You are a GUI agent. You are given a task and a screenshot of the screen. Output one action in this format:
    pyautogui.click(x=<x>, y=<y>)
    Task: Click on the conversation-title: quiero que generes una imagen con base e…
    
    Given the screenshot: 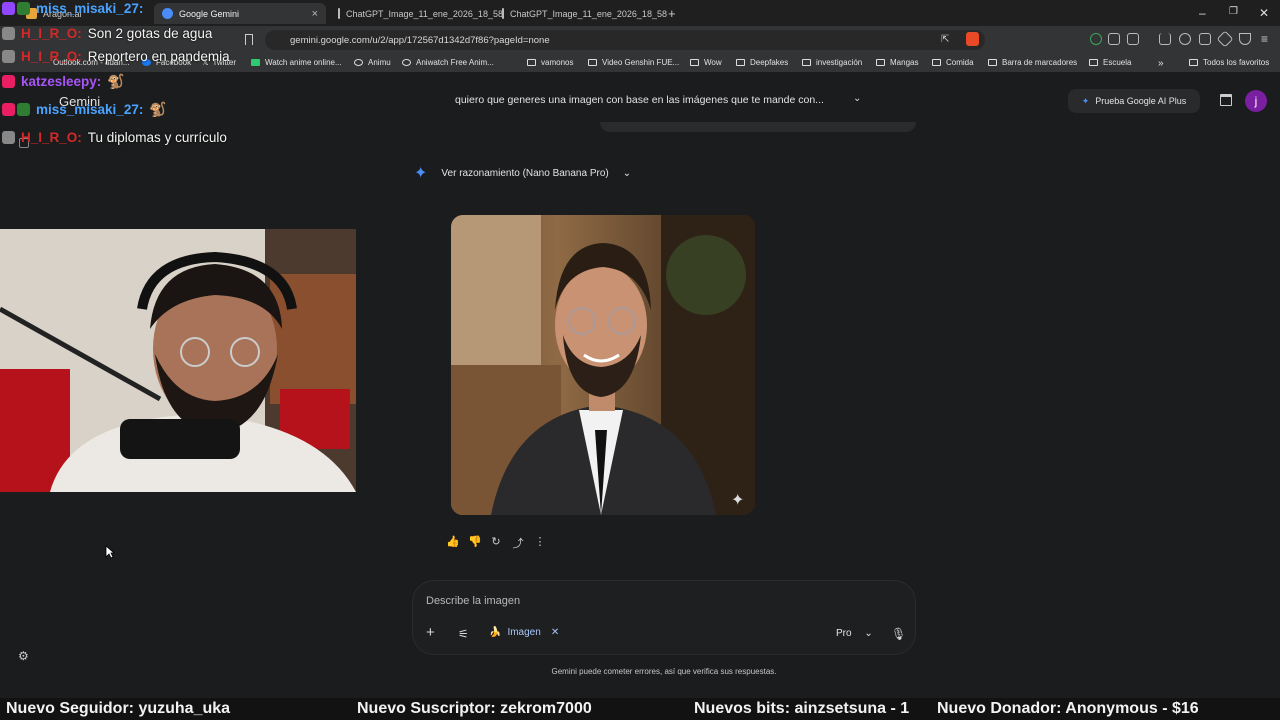 What is the action you would take?
    pyautogui.click(x=639, y=100)
    